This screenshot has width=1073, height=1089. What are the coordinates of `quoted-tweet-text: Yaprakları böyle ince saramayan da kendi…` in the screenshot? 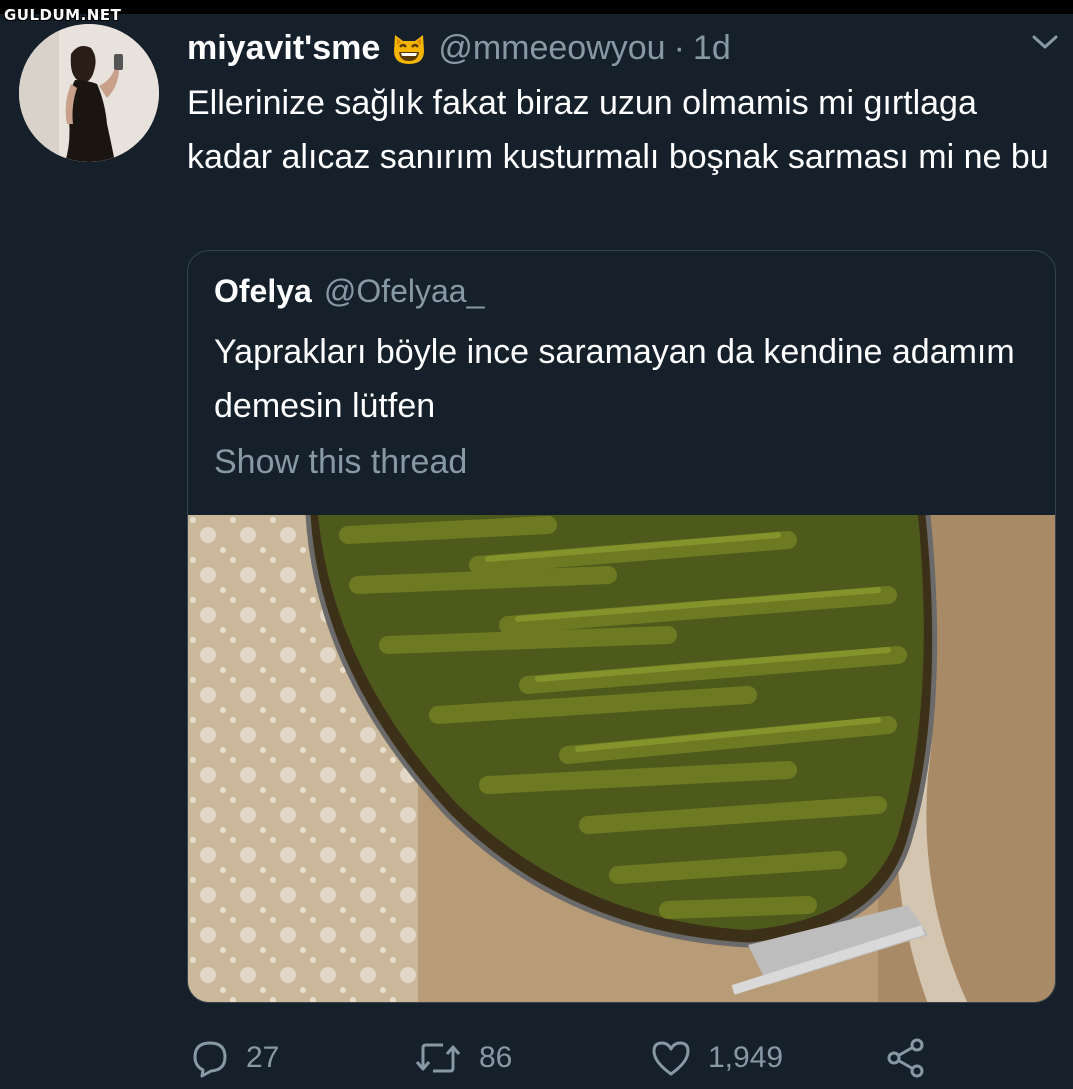 It's located at (614, 379).